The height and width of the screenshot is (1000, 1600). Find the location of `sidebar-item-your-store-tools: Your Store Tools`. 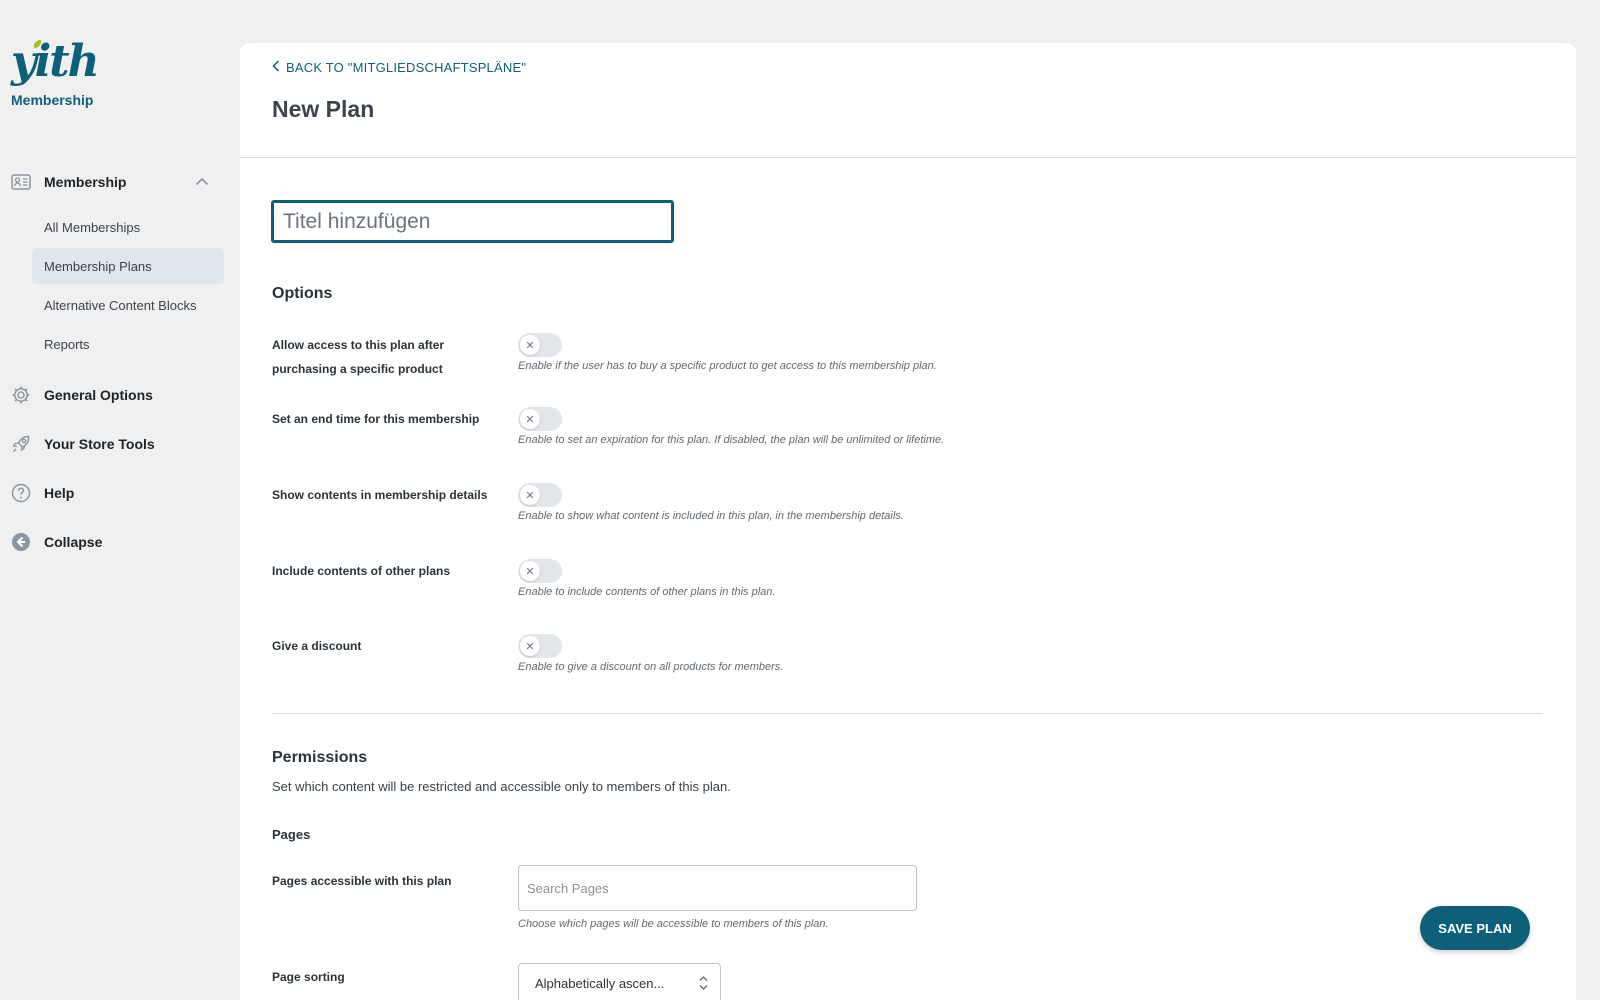

sidebar-item-your-store-tools: Your Store Tools is located at coordinates (117, 444).